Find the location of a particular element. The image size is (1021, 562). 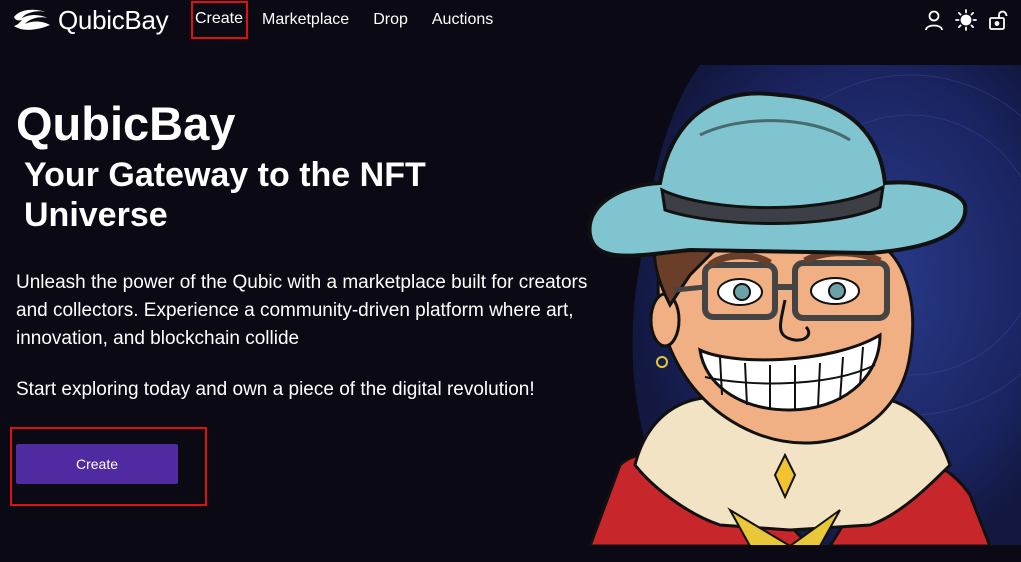

nav-link-auctions: Auctions is located at coordinates (462, 20).